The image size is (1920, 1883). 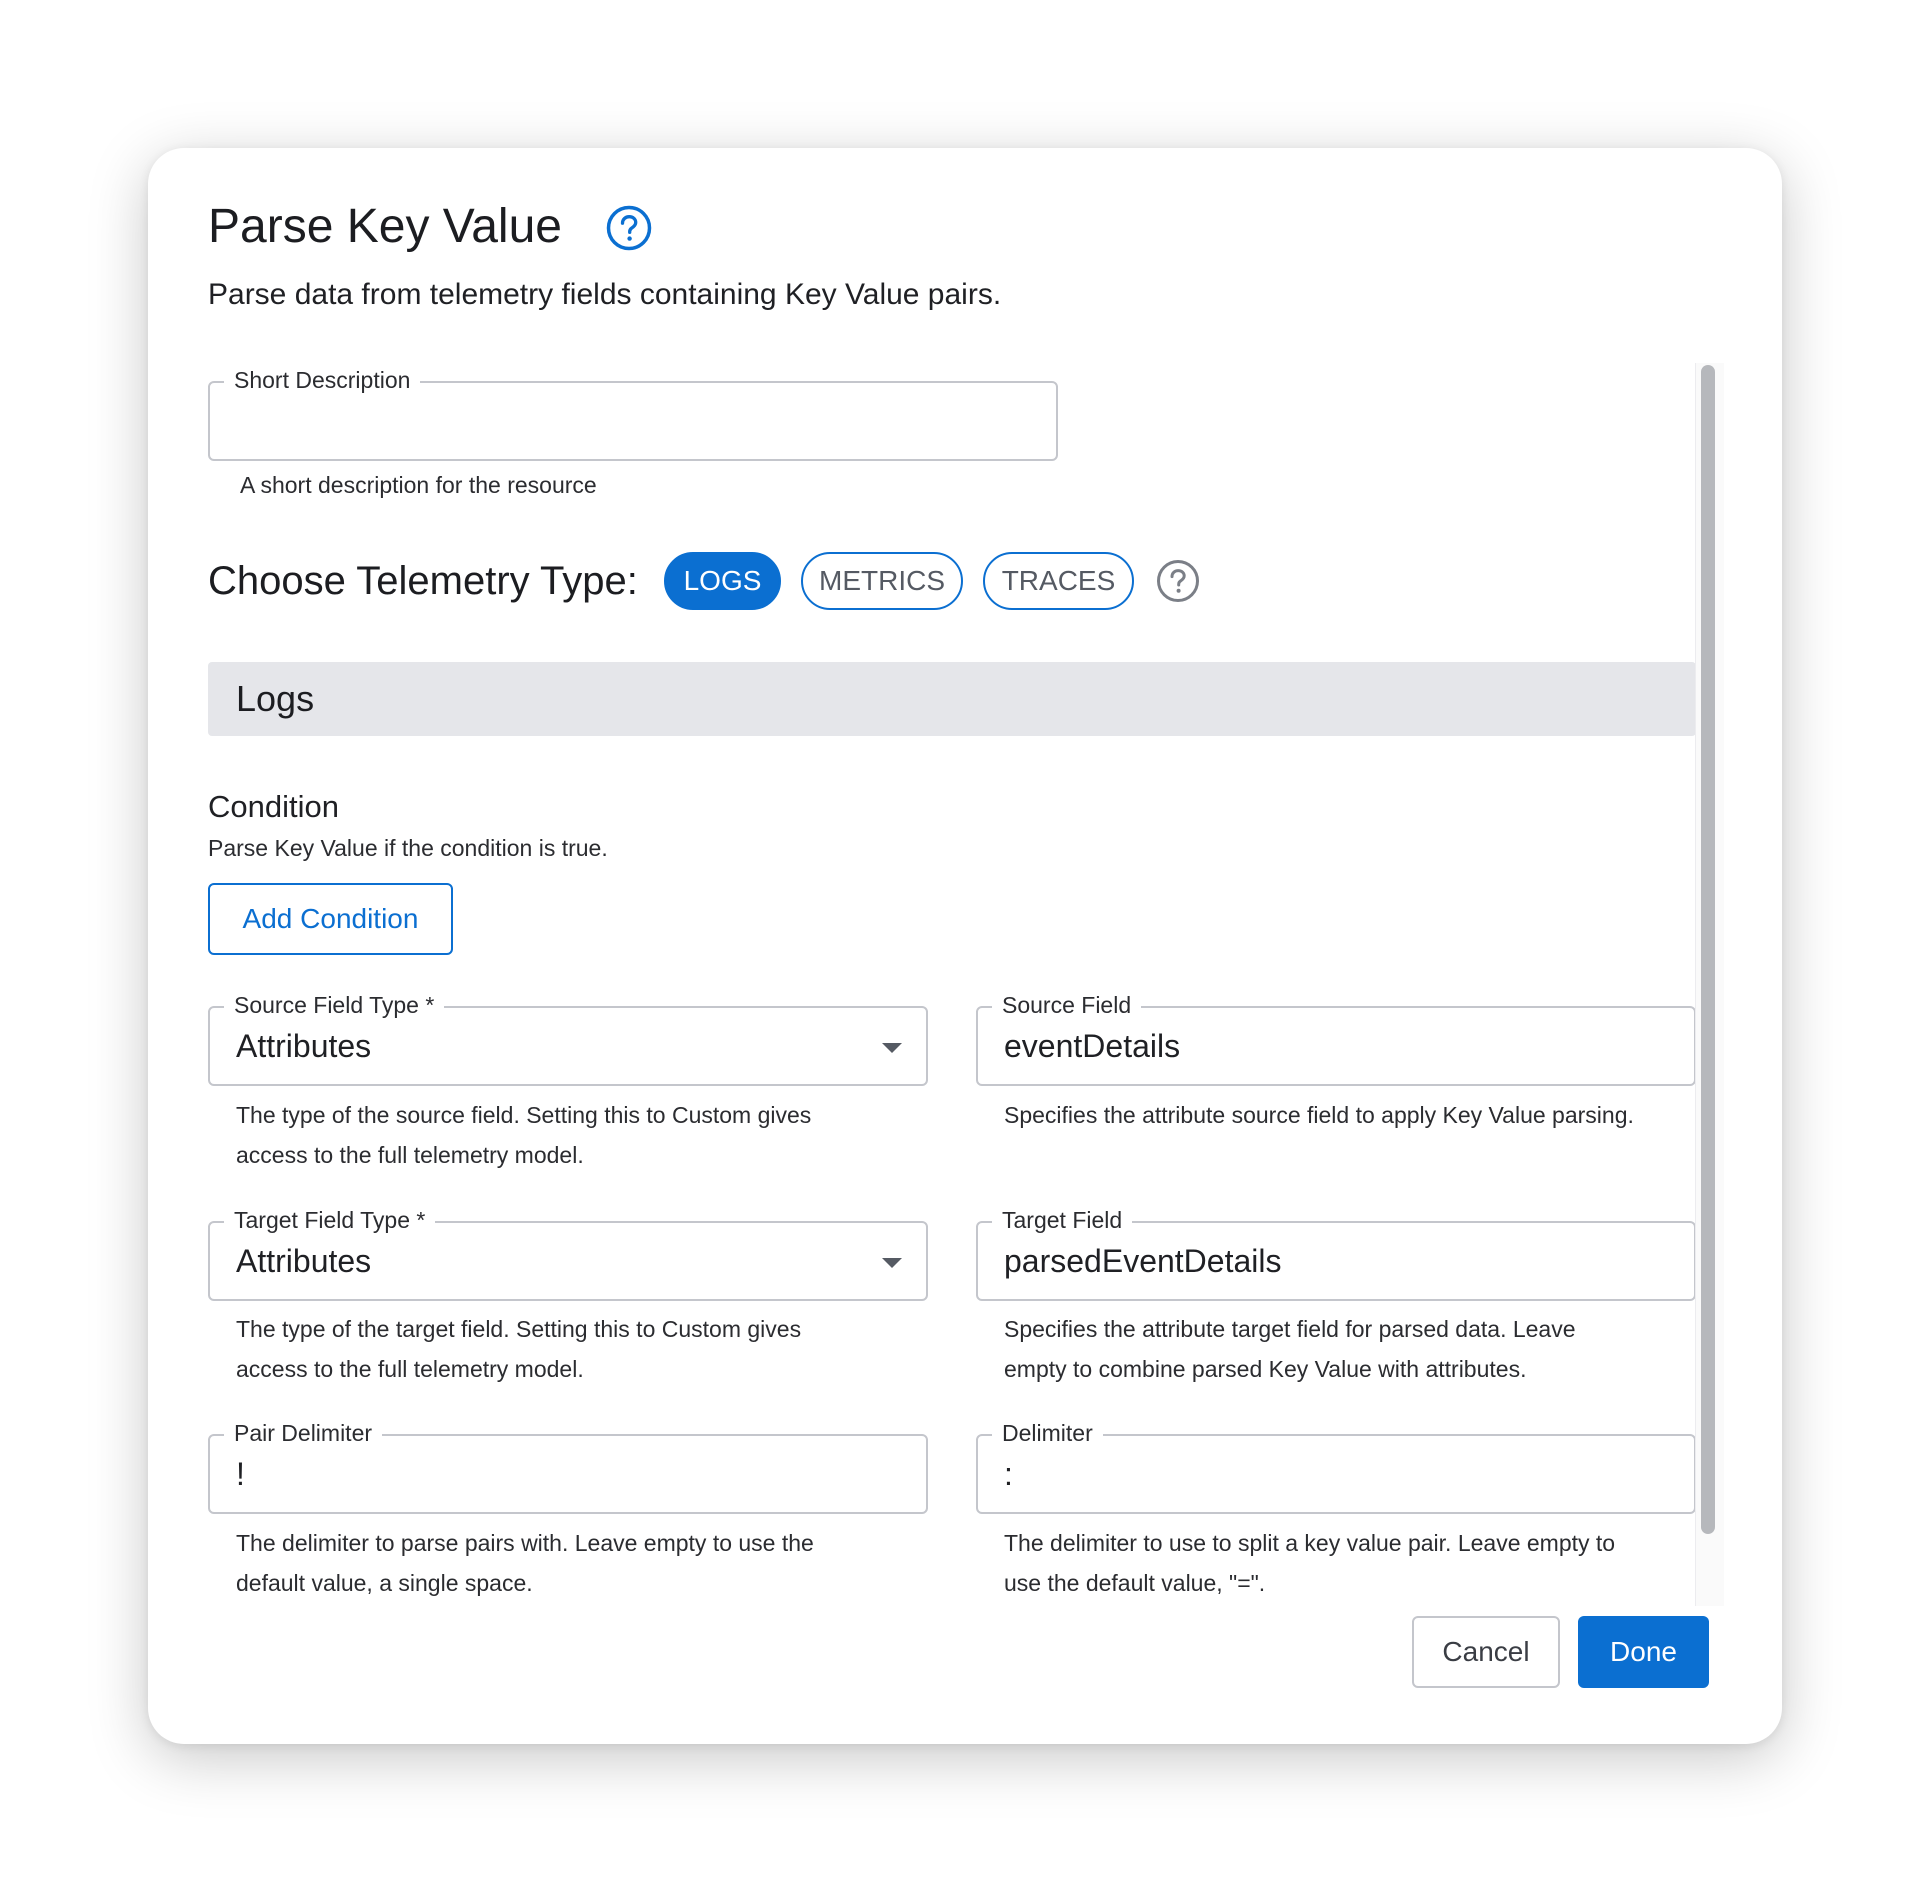 I want to click on delimiter-label: Delimiter, so click(x=1047, y=1433).